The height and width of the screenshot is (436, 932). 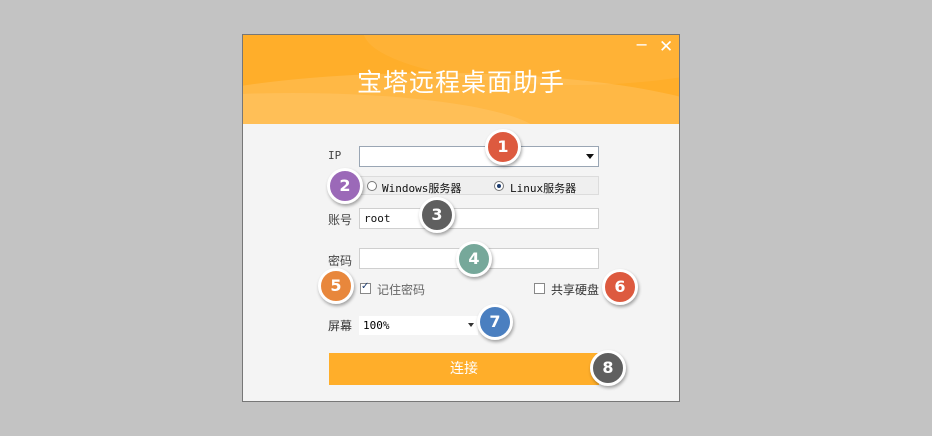 What do you see at coordinates (345, 186) in the screenshot?
I see `callout-badge: 2` at bounding box center [345, 186].